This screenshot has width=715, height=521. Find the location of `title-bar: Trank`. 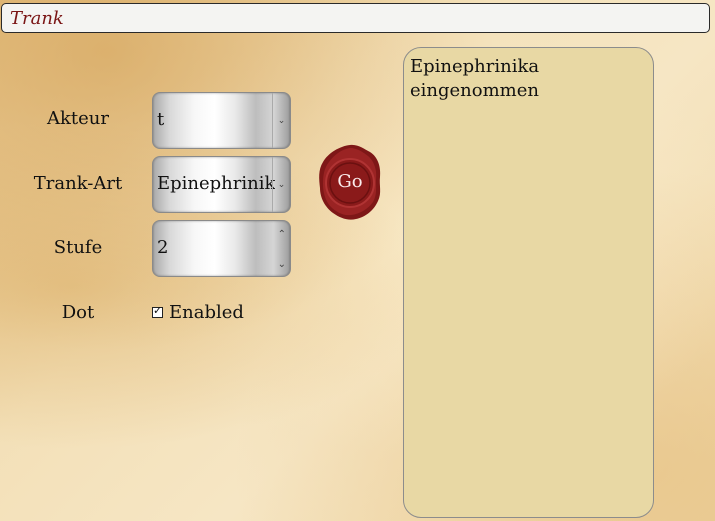

title-bar: Trank is located at coordinates (355, 18).